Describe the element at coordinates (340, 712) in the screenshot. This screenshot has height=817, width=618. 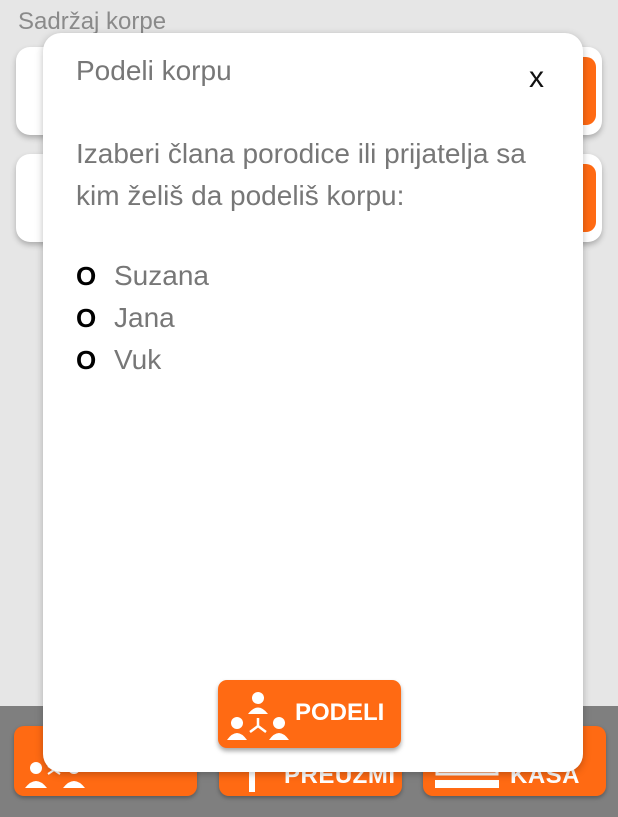
I see `share-button-label: PODELI` at that location.